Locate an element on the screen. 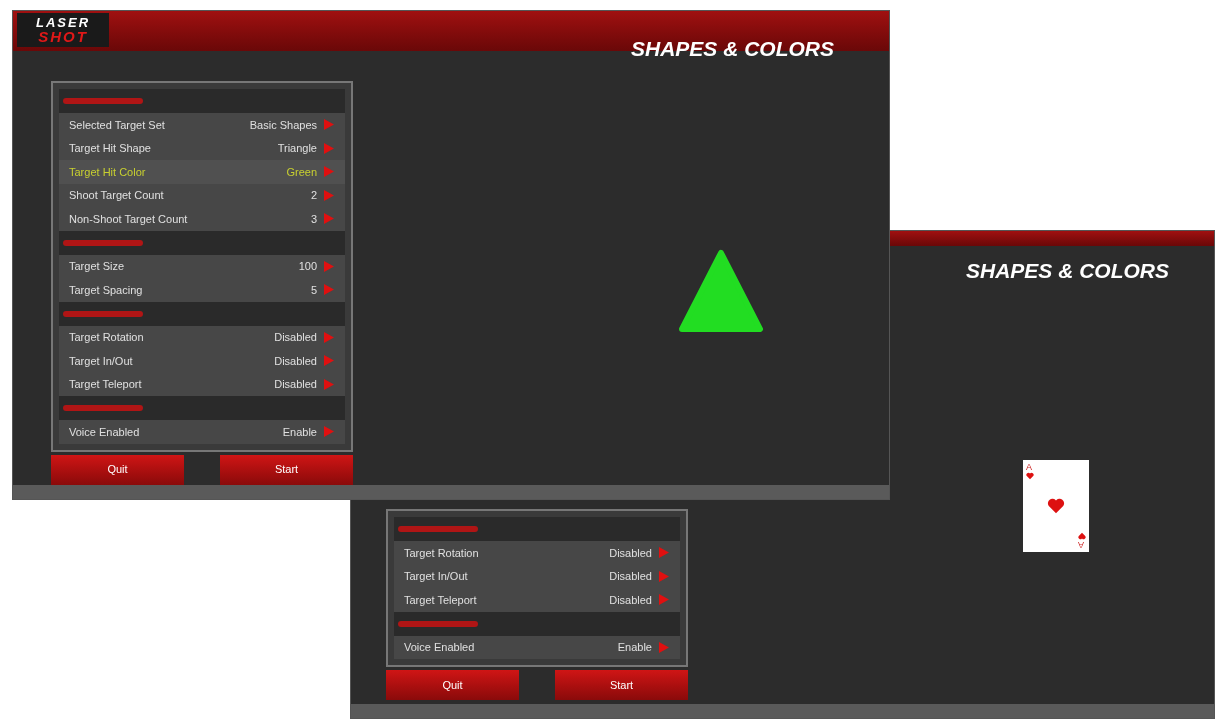 Image resolution: width=1215 pixels, height=719 pixels. setting-value: 3 is located at coordinates (313, 219).